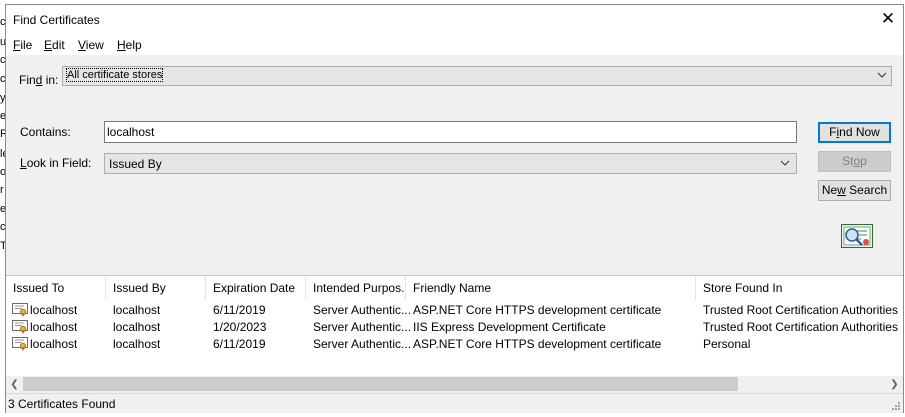 Image resolution: width=905 pixels, height=417 pixels. Describe the element at coordinates (56, 20) in the screenshot. I see `window-title: Find Certificates` at that location.